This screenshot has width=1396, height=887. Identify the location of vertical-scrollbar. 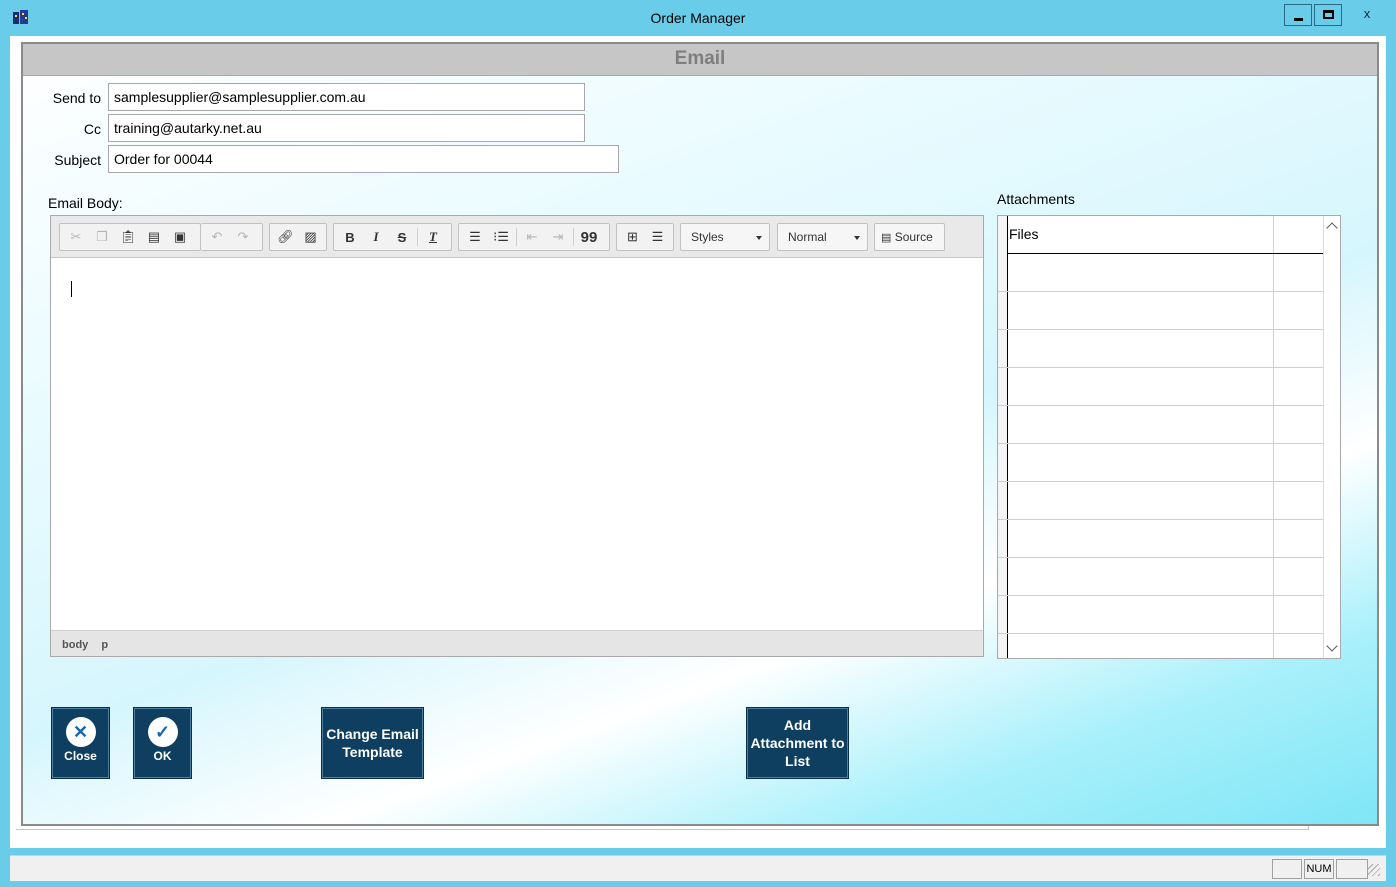
(1331, 437).